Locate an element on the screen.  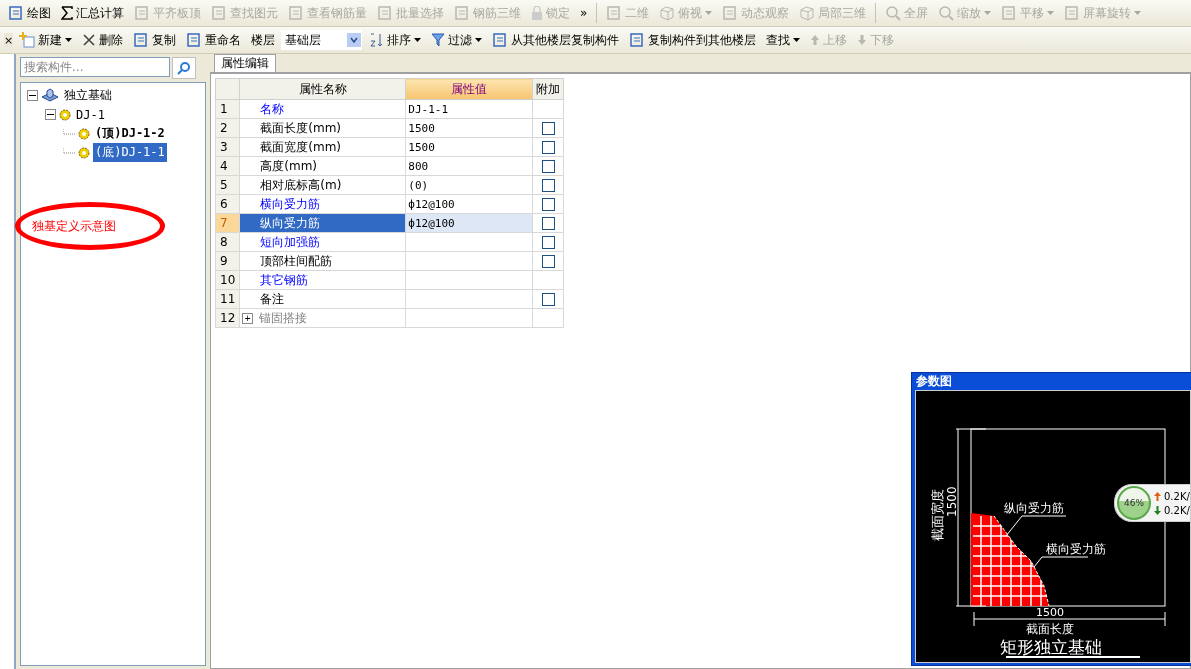
window-title: 参数图 is located at coordinates (934, 381).